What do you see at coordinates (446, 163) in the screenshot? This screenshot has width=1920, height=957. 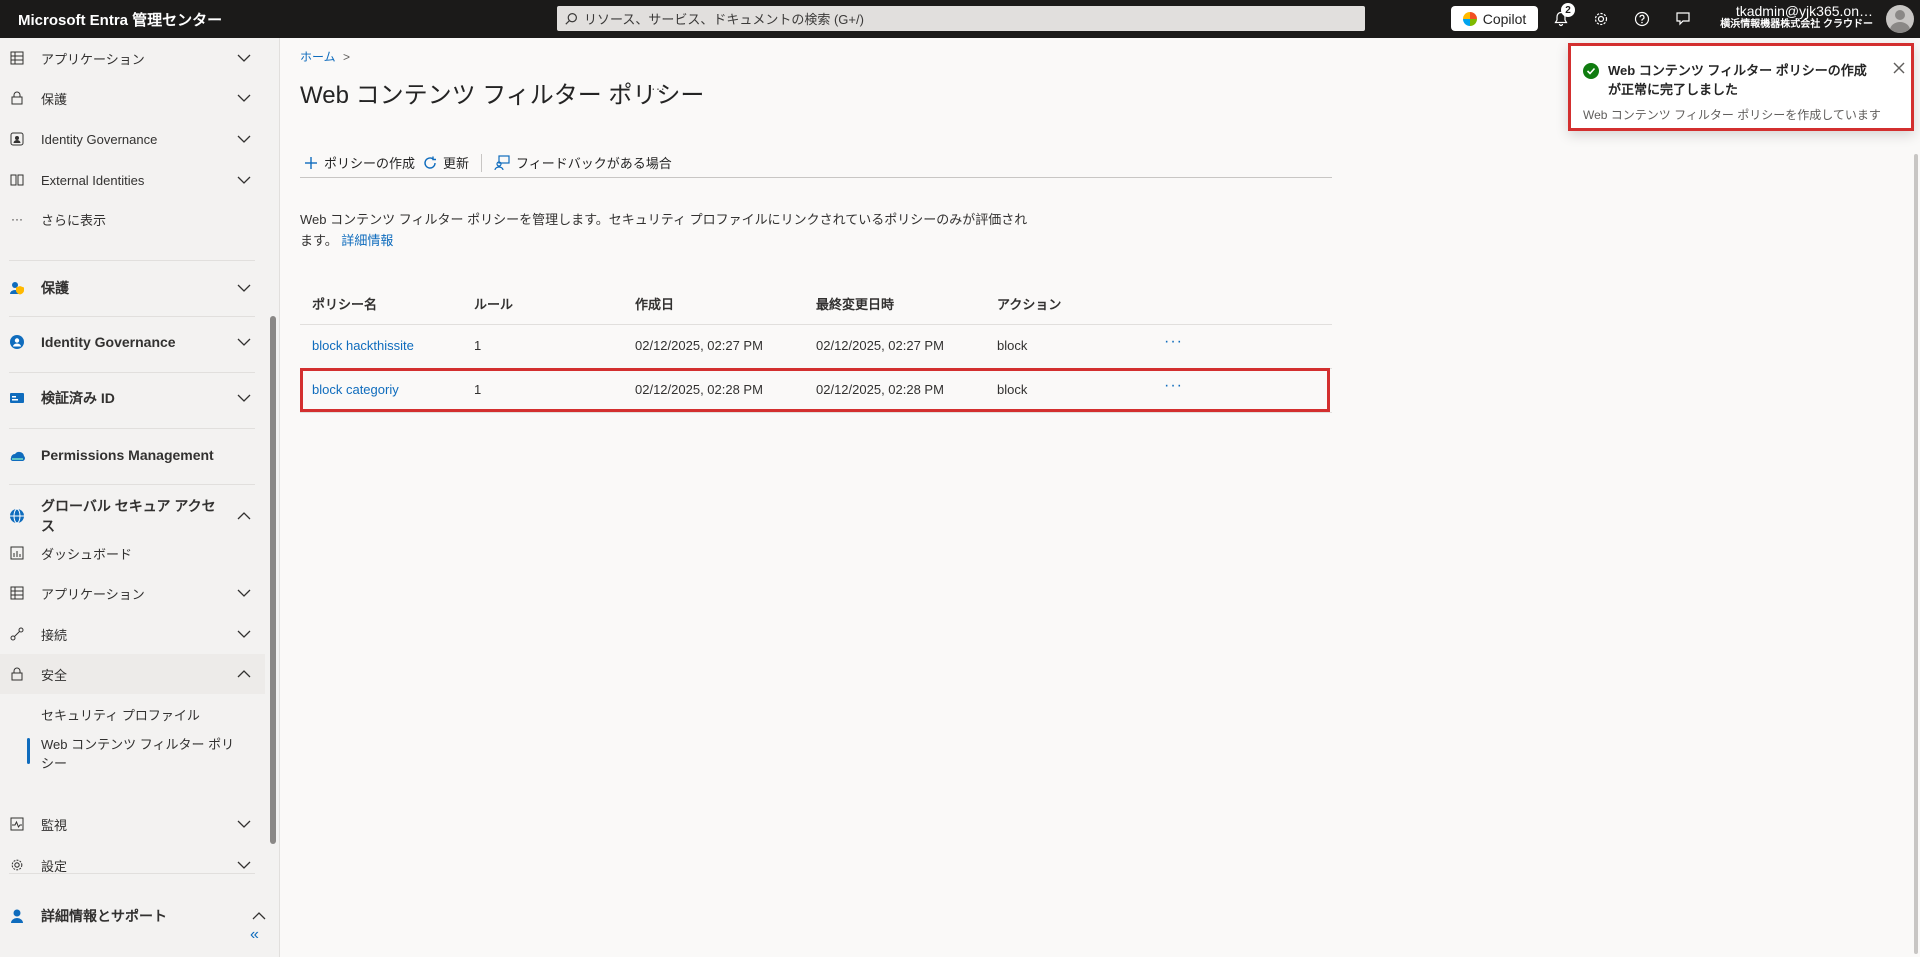 I see `refresh-button: 更新` at bounding box center [446, 163].